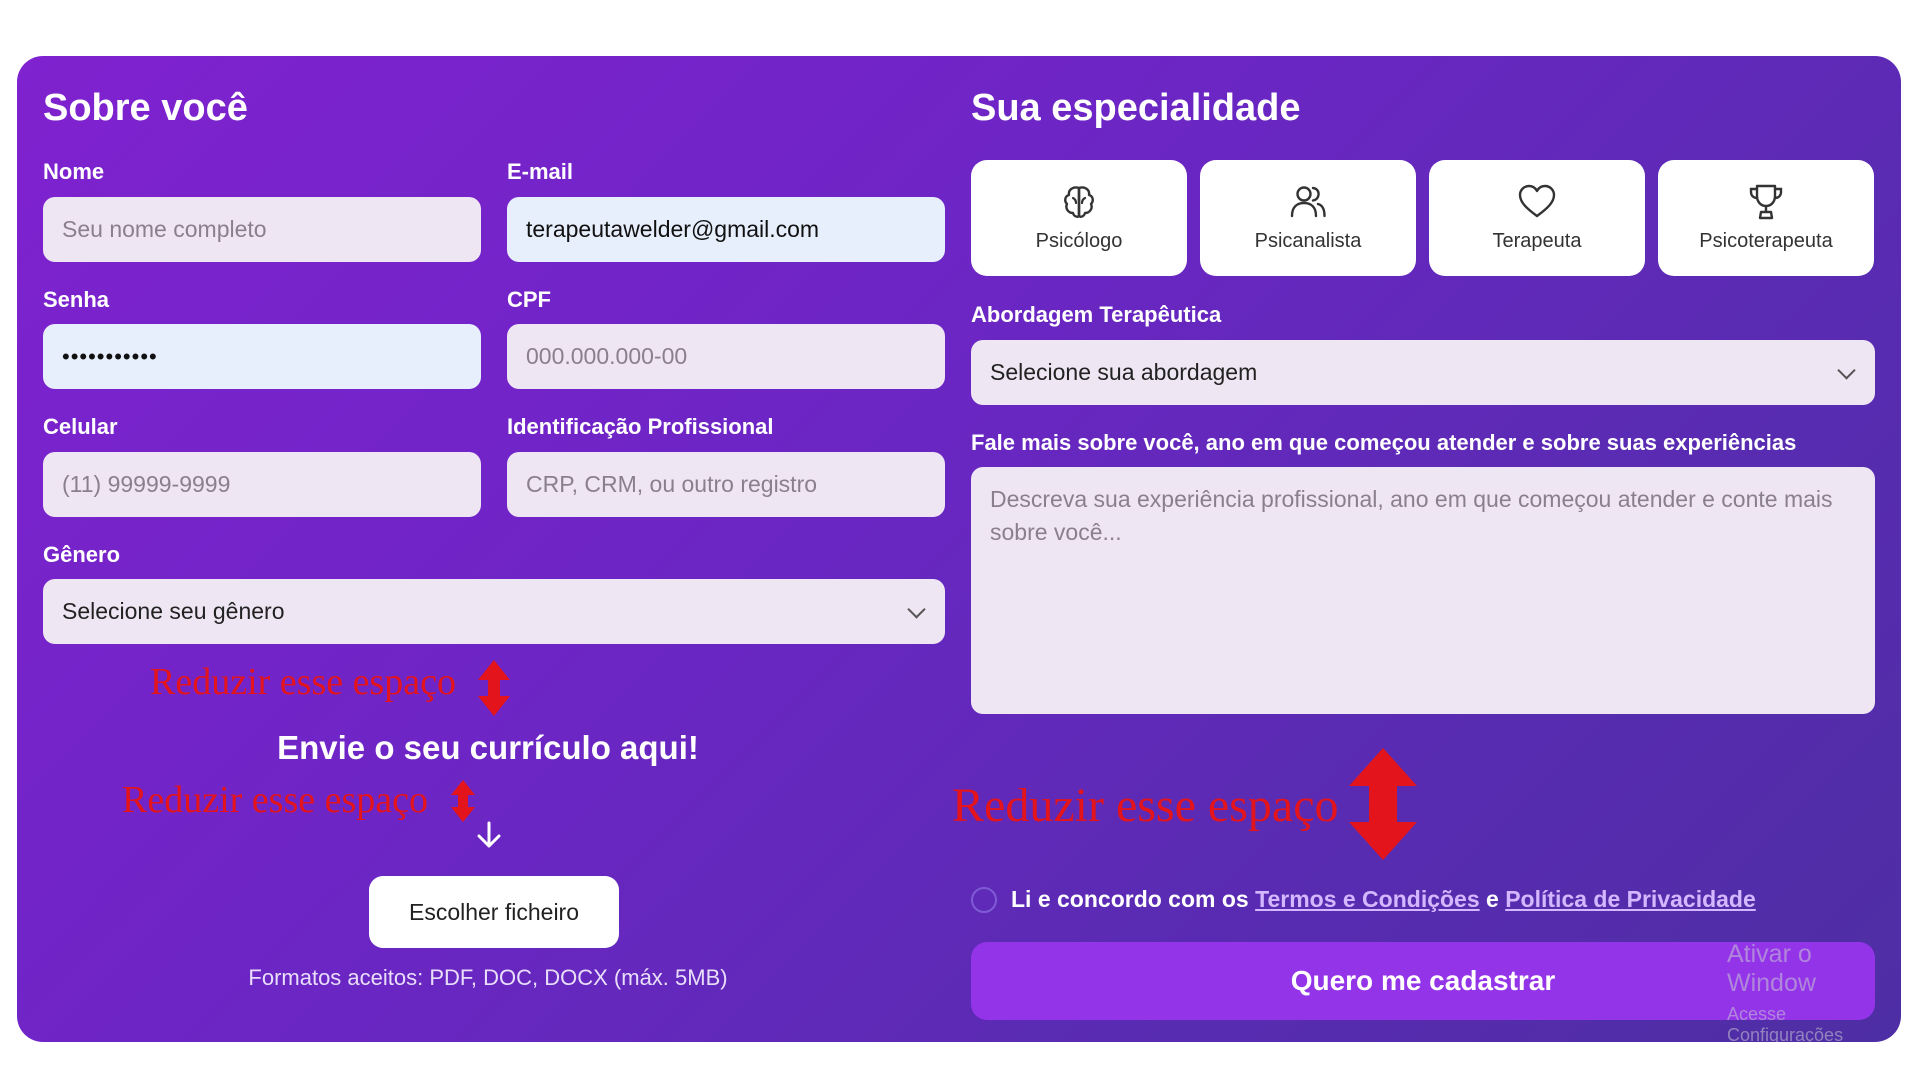  I want to click on identificacao-input: CRP, CRM, ou outro registro, so click(726, 484).